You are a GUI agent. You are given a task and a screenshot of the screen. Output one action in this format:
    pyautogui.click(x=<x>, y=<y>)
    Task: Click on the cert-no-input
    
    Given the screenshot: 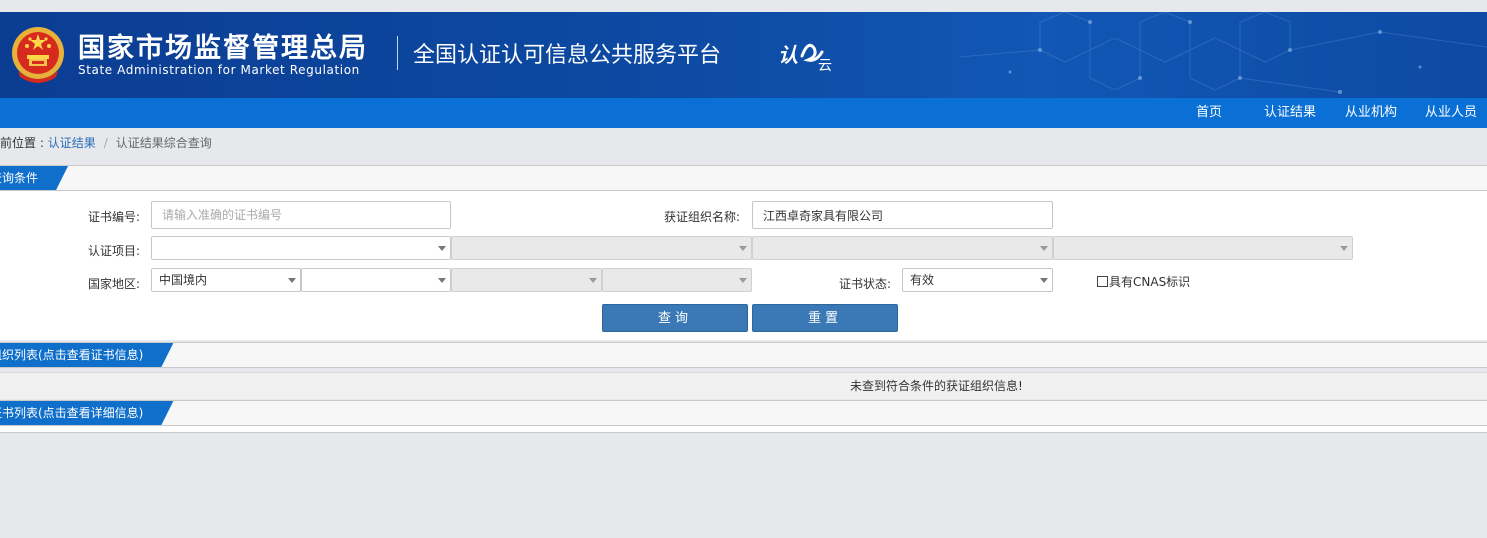 What is the action you would take?
    pyautogui.click(x=301, y=215)
    